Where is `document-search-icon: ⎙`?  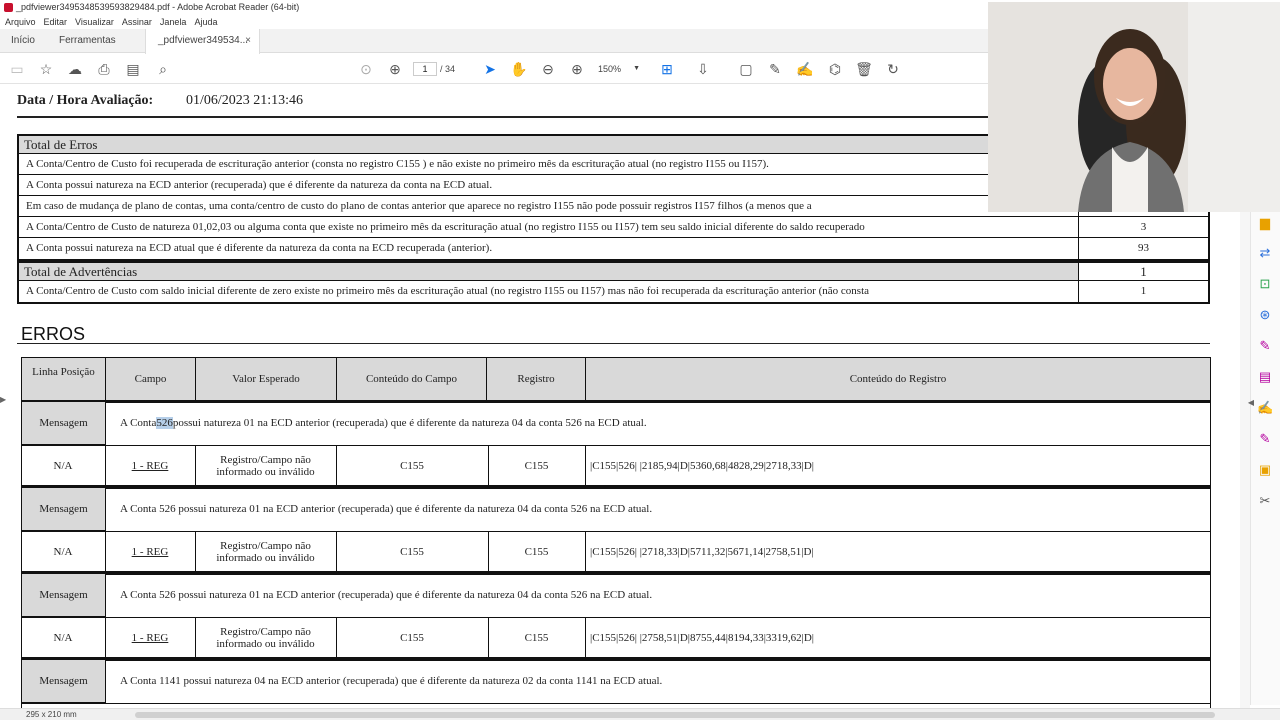
document-search-icon: ⎙ is located at coordinates (104, 69).